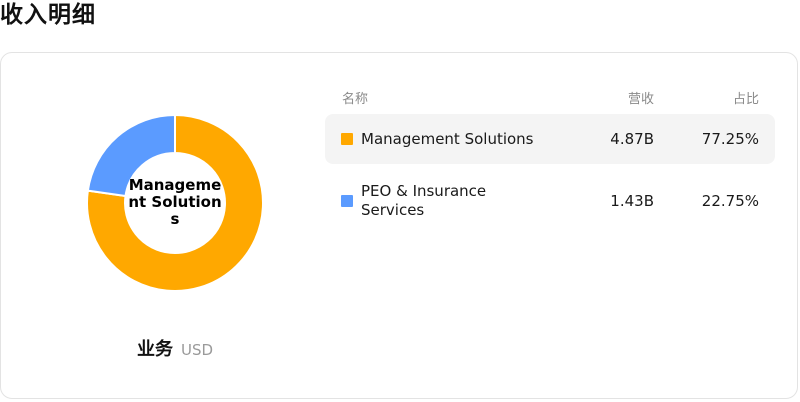  I want to click on row-revenue: 1.43B, so click(632, 201).